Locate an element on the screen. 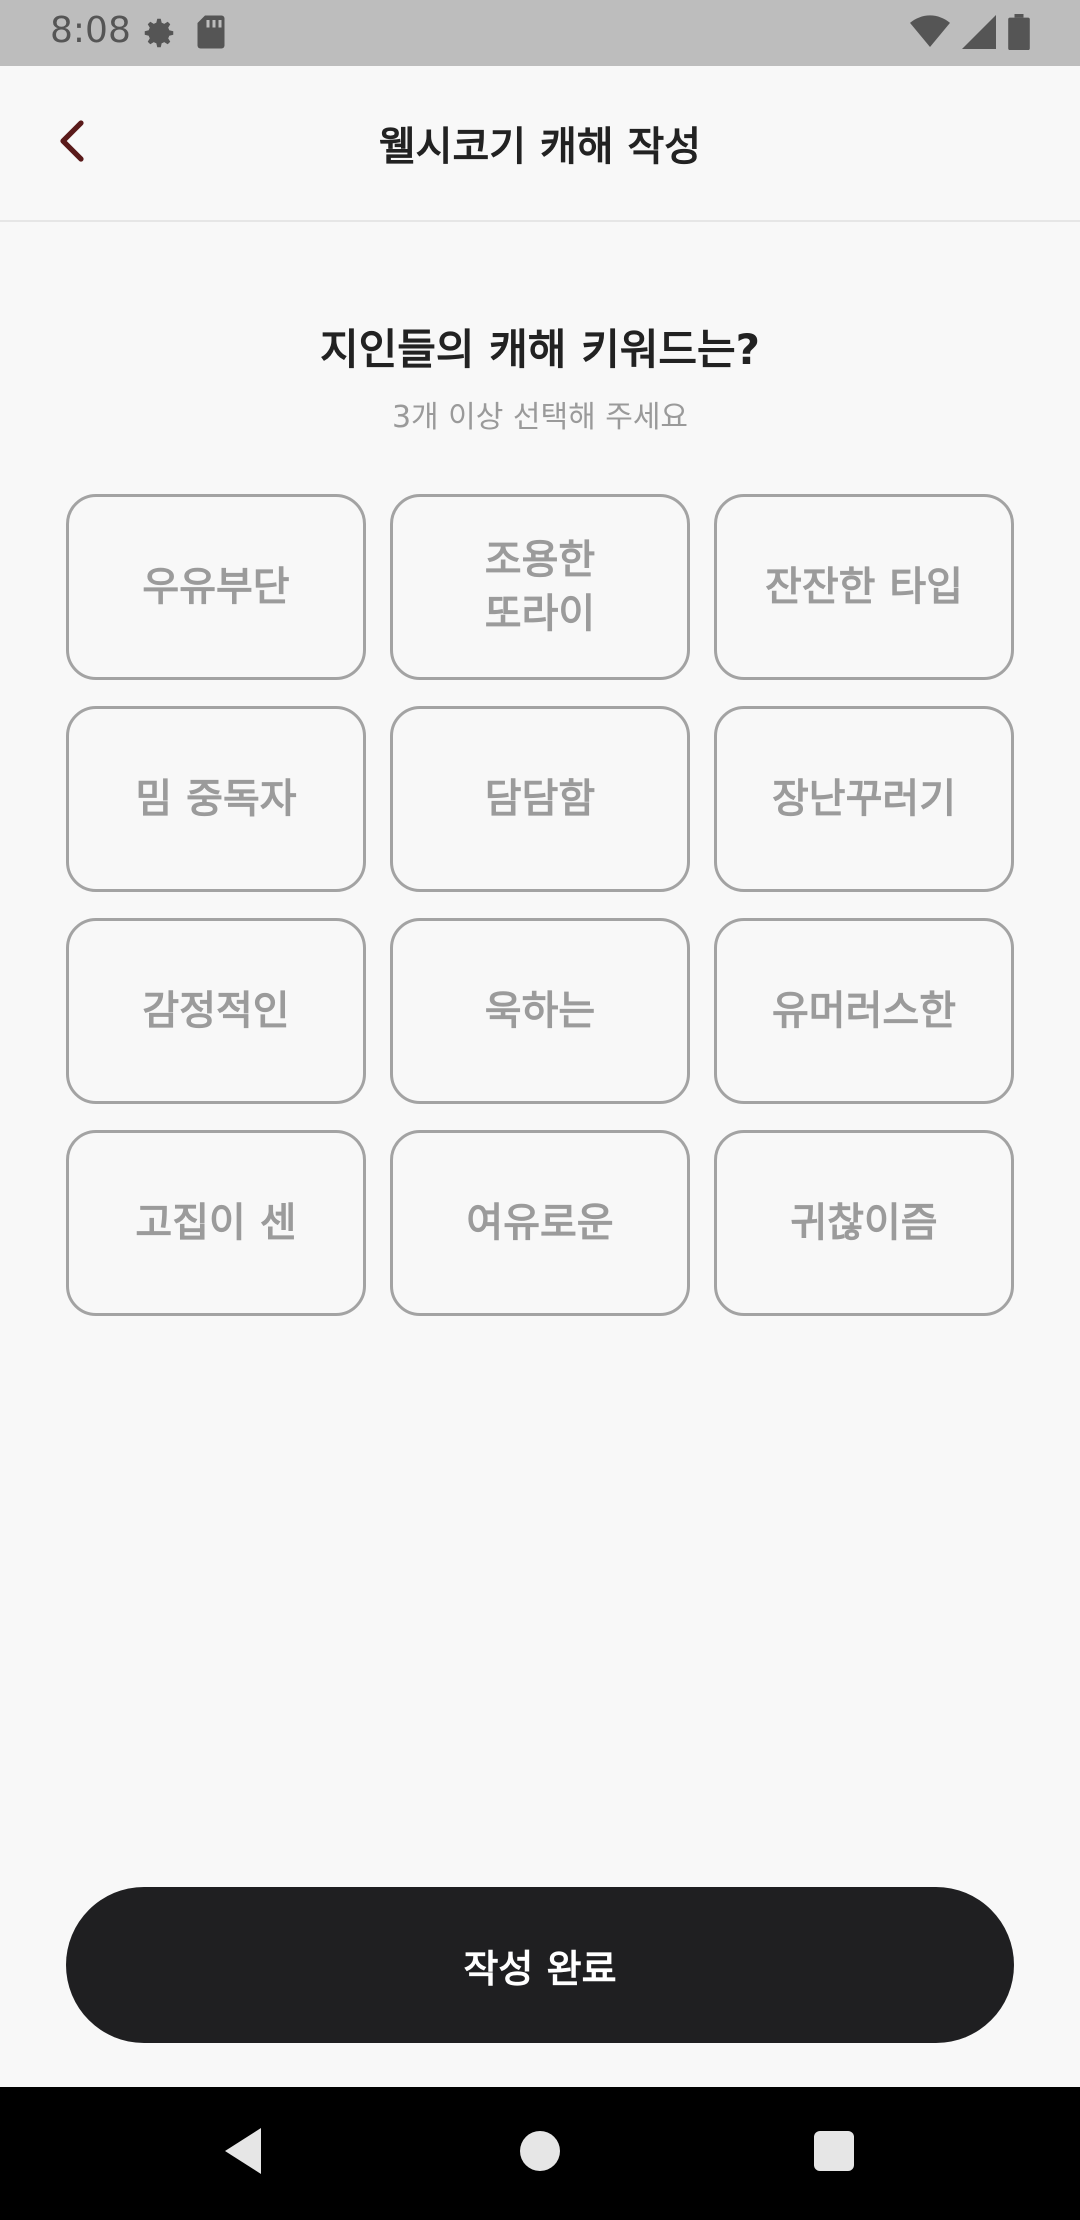  sd-card-icon is located at coordinates (211, 35).